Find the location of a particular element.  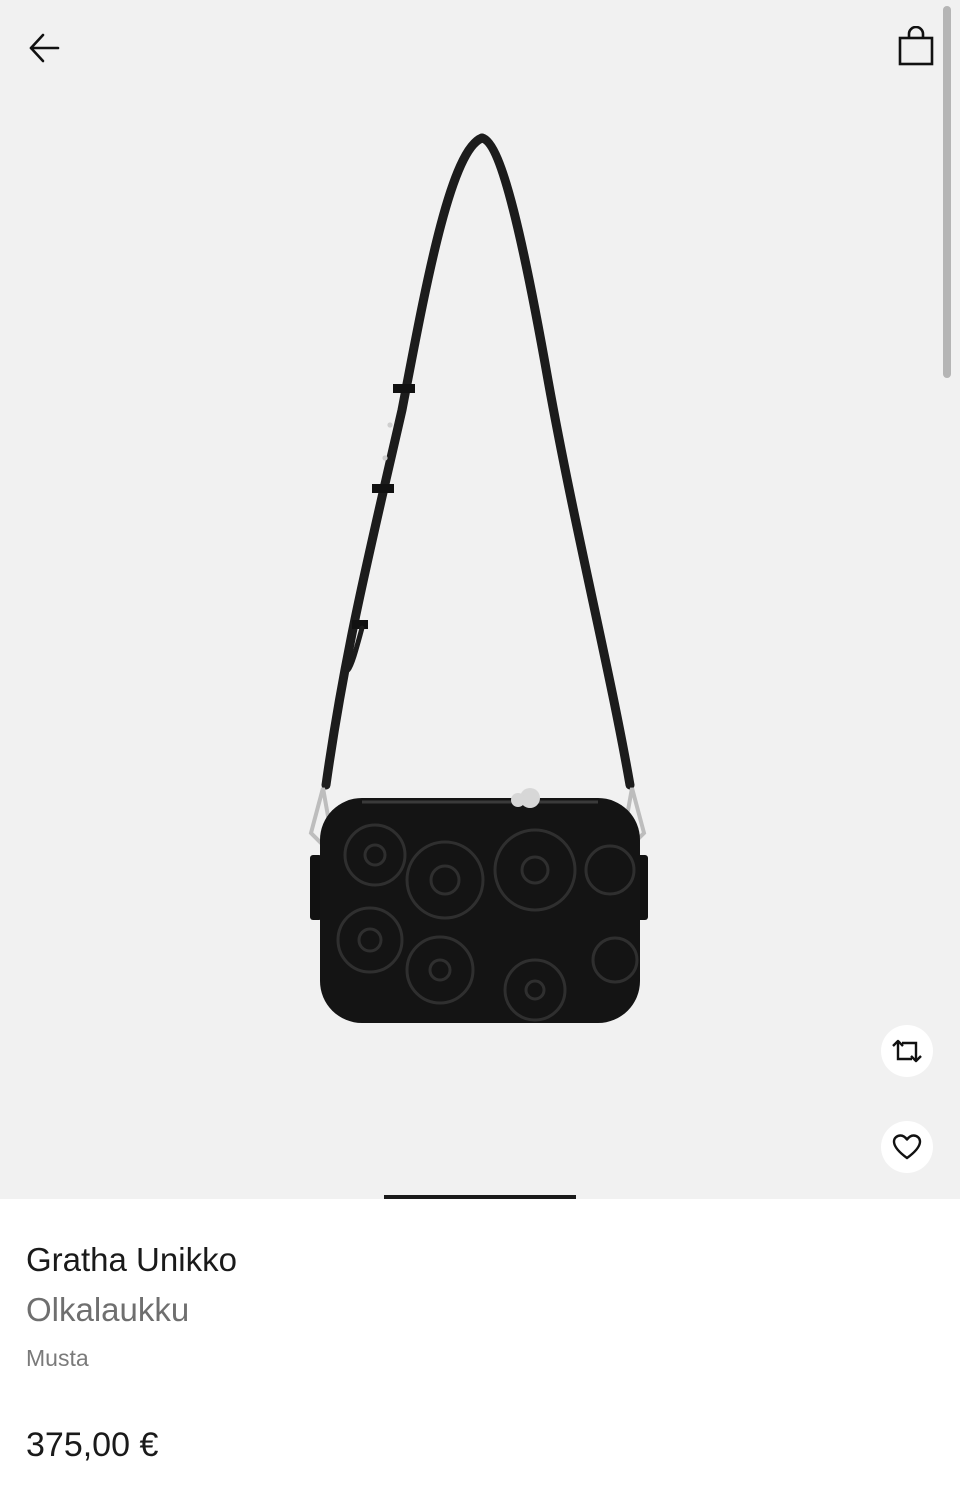

product-info: Gratha Unikko Olkalaukku Musta is located at coordinates (480, 1307).